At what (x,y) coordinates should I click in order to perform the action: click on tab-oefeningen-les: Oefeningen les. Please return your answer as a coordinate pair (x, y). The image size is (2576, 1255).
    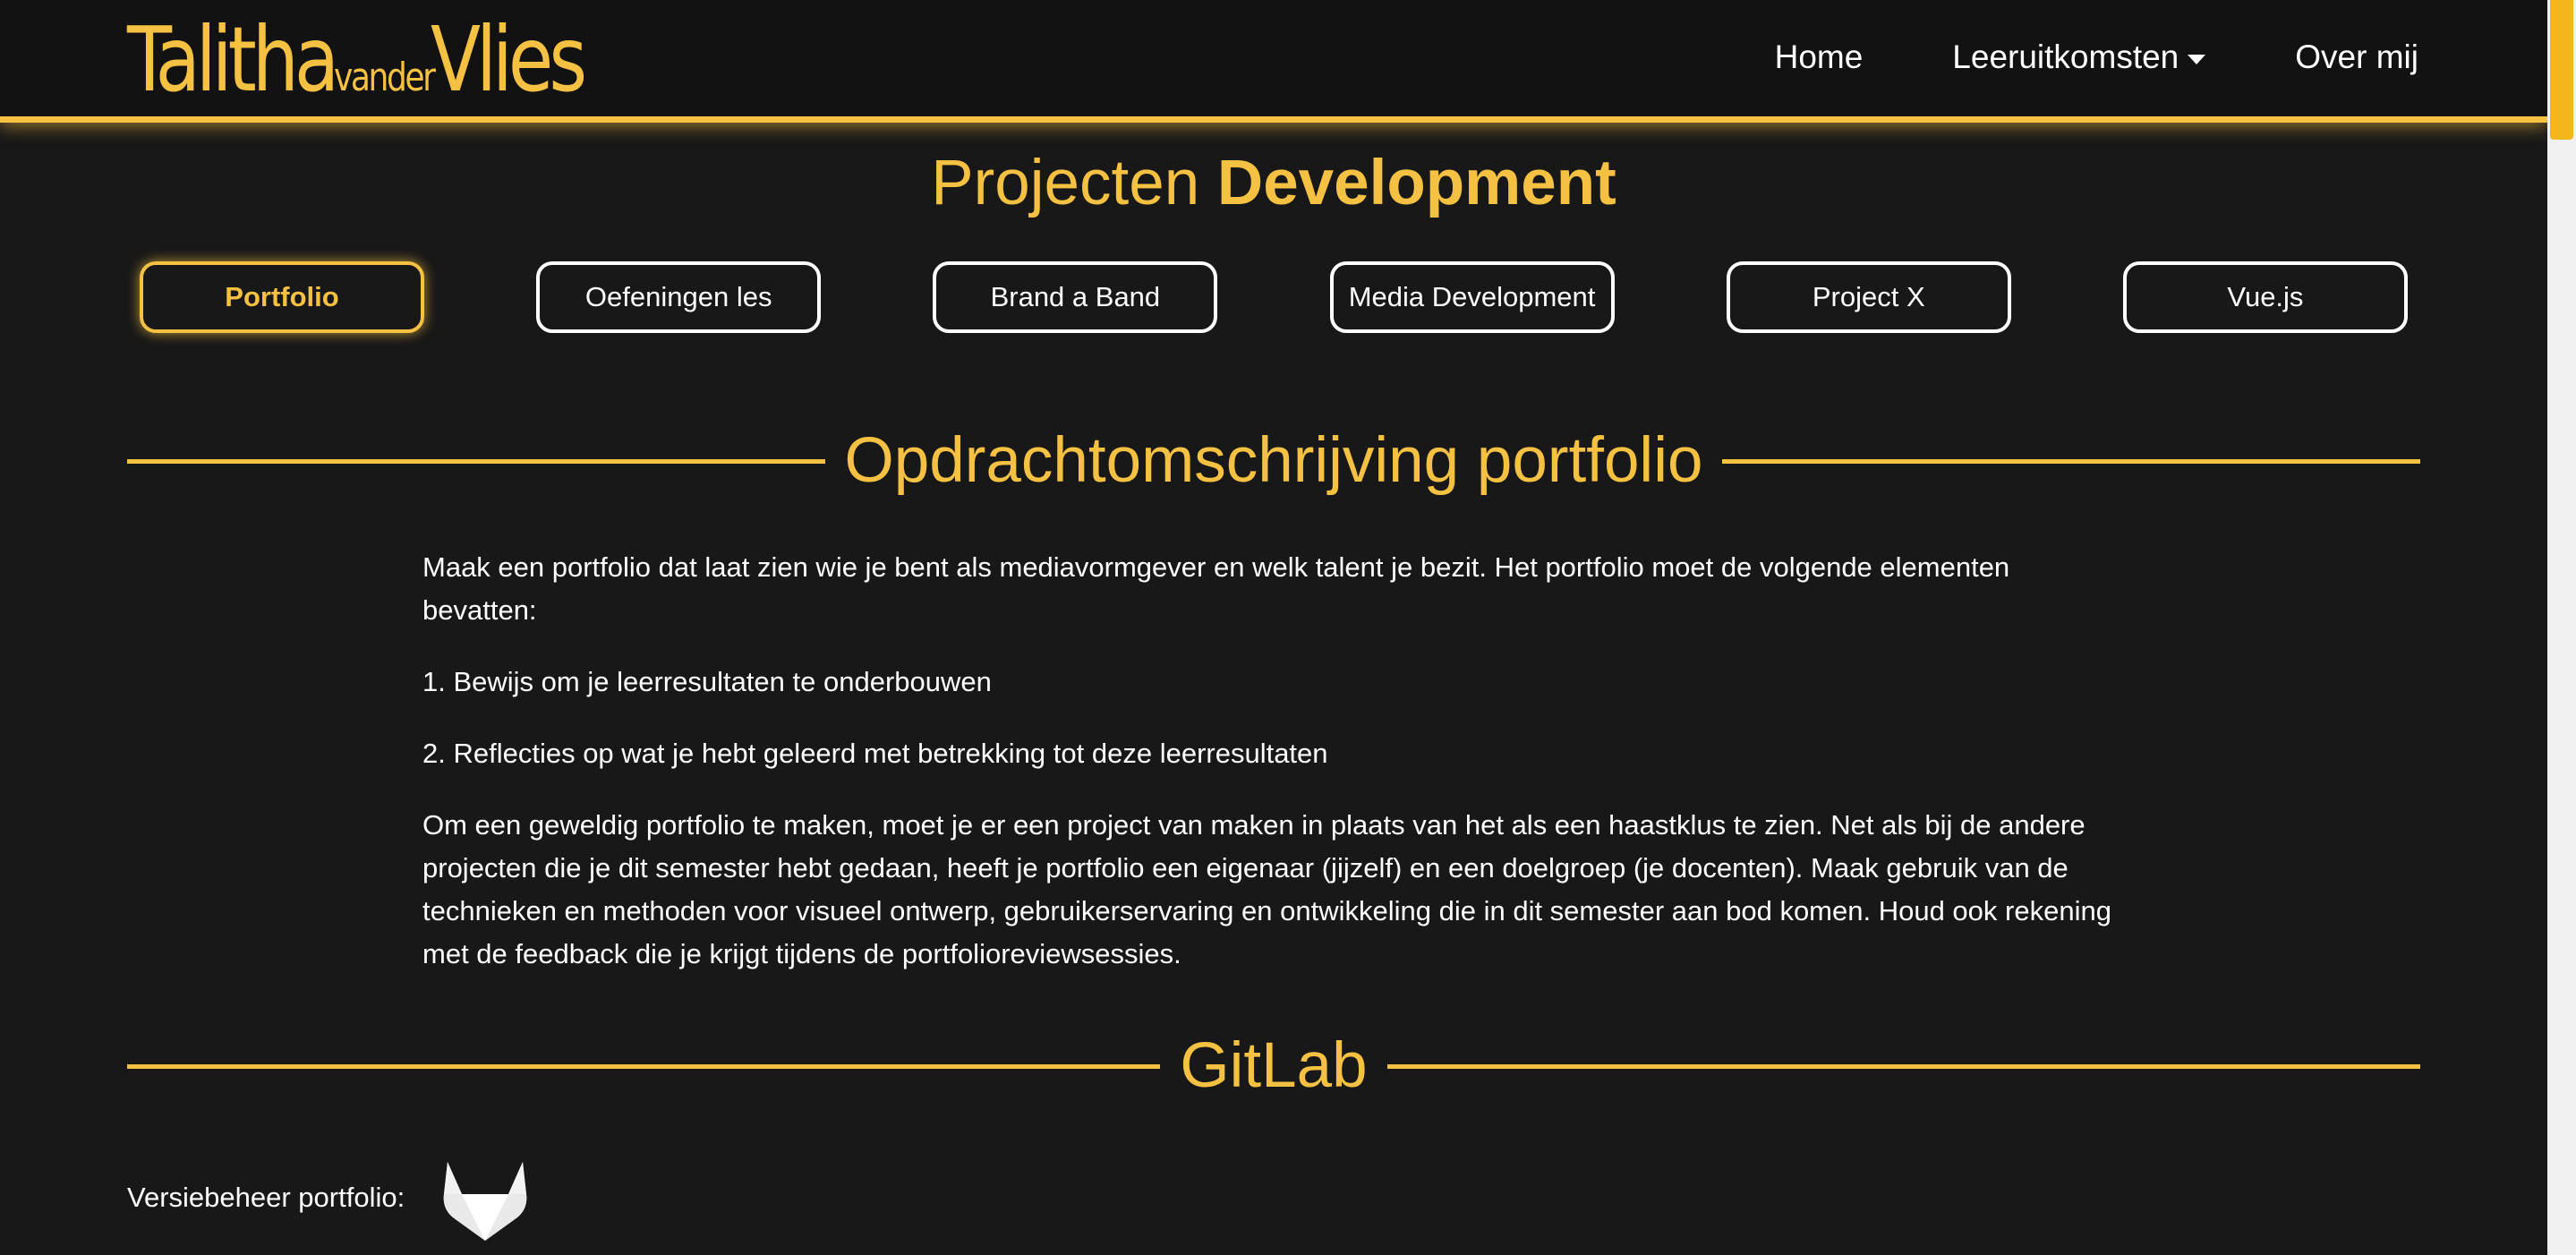
    Looking at the image, I should click on (679, 297).